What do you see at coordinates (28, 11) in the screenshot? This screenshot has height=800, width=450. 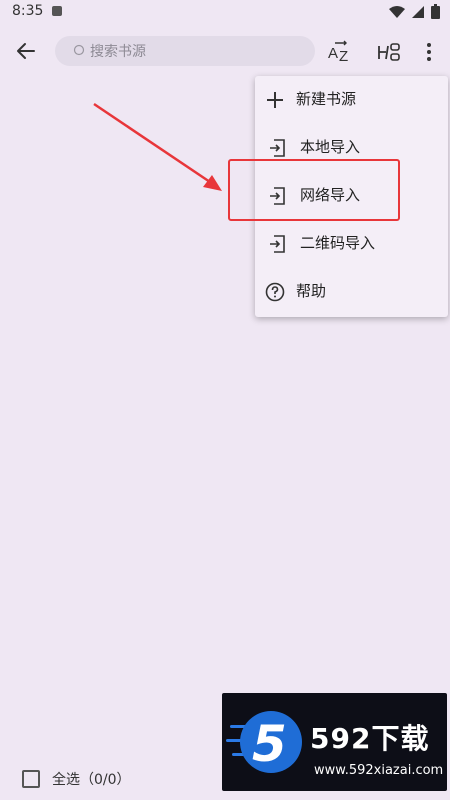 I see `status-time: 8:35` at bounding box center [28, 11].